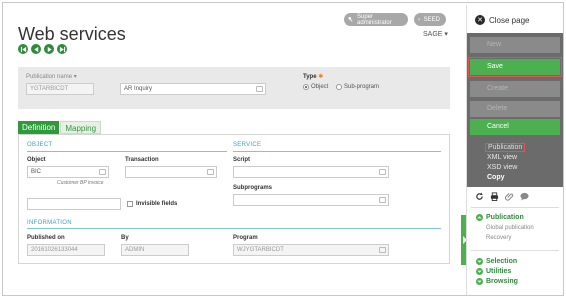  Describe the element at coordinates (49, 49) in the screenshot. I see `next-record-icon` at that location.